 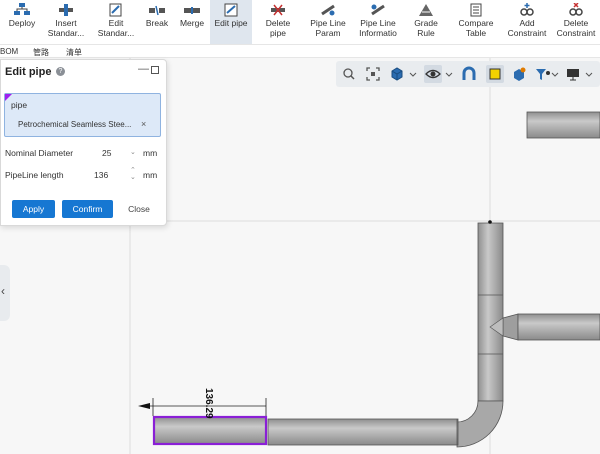 I want to click on bom-tab: BOM, so click(x=9, y=51).